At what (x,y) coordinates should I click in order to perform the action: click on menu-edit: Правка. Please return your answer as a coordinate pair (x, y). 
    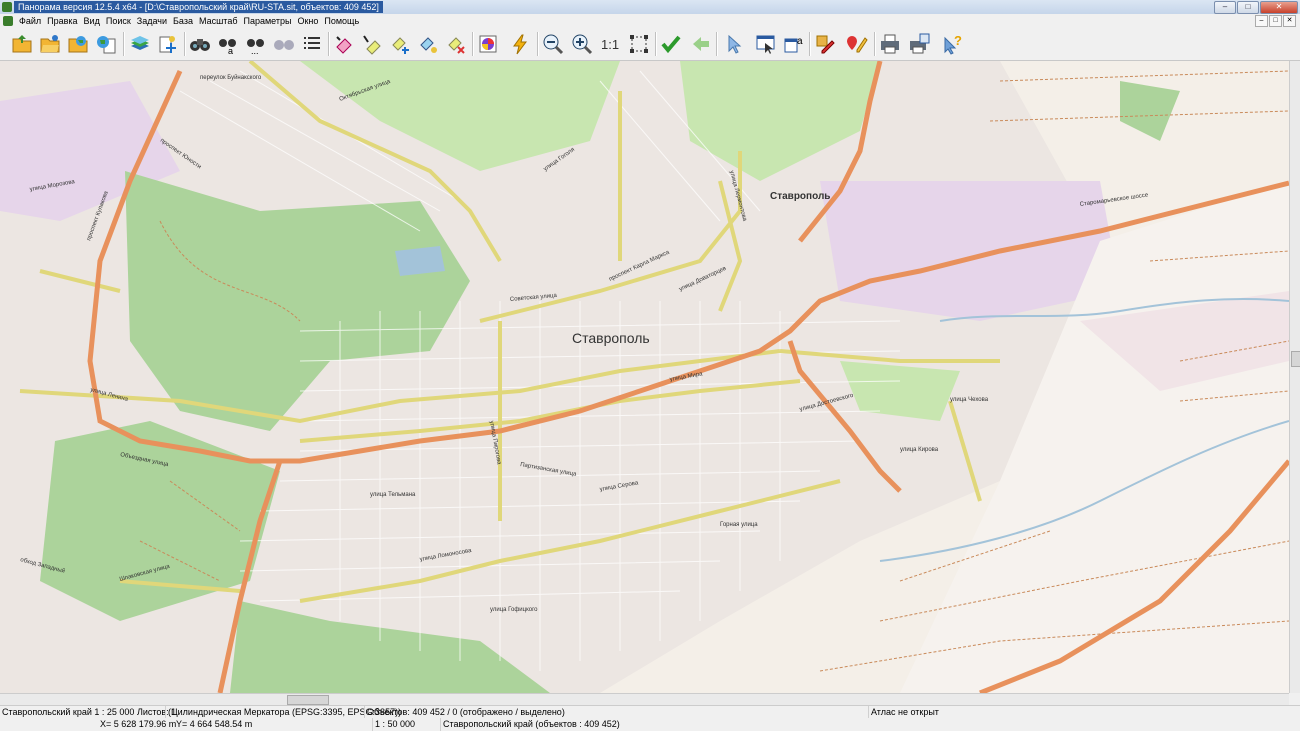
    Looking at the image, I should click on (63, 21).